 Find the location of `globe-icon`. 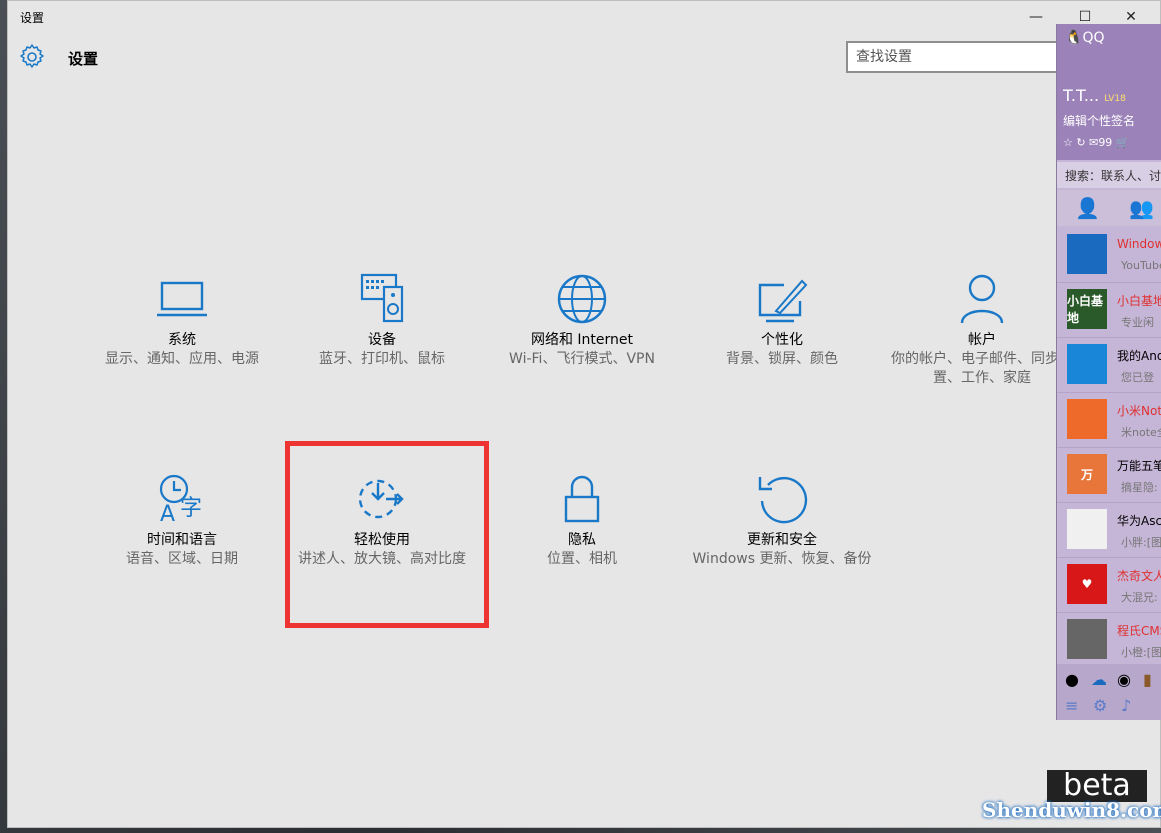

globe-icon is located at coordinates (582, 299).